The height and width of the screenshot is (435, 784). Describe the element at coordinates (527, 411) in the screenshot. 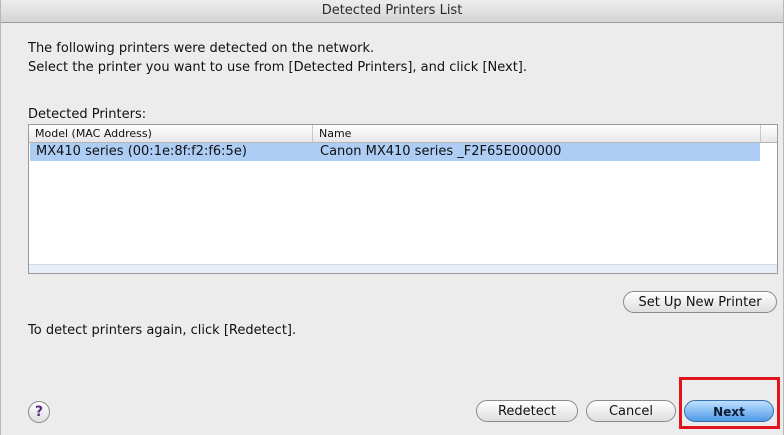

I see `redetect-button: Redetect` at that location.